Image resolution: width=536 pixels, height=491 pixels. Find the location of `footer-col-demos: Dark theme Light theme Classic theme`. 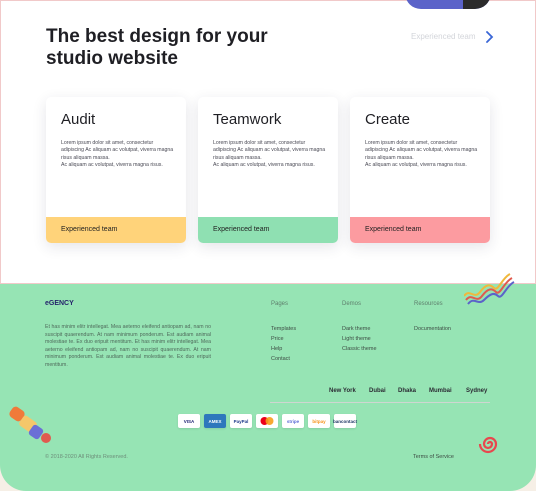

footer-col-demos: Dark theme Light theme Classic theme is located at coordinates (359, 339).